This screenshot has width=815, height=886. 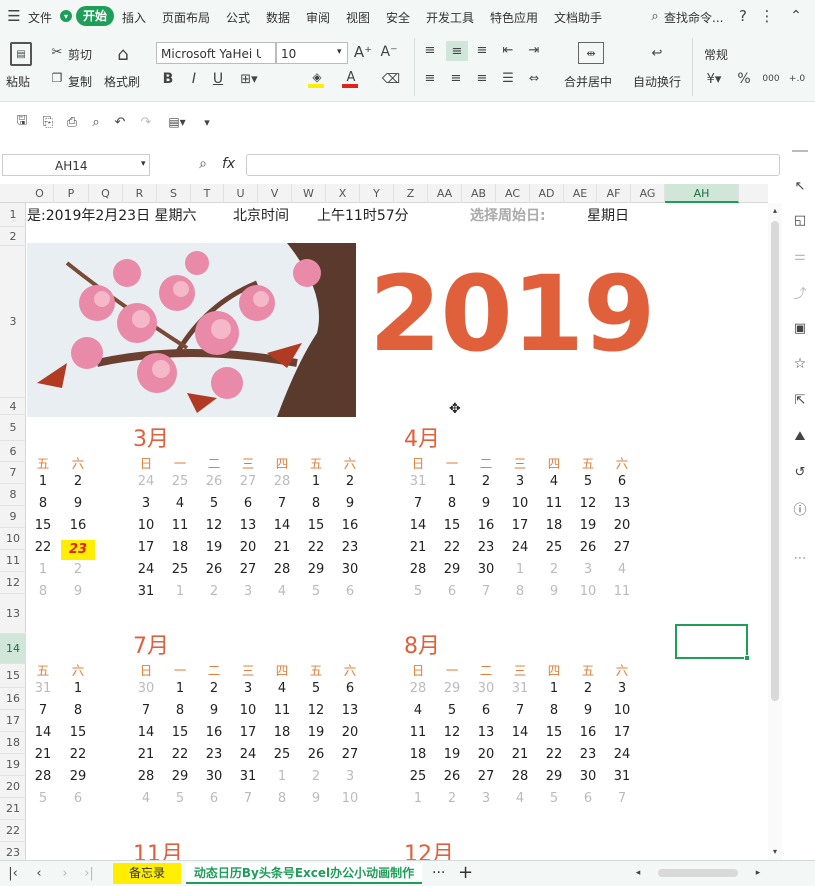 I want to click on menu-item-developer: 开发工具, so click(x=450, y=17).